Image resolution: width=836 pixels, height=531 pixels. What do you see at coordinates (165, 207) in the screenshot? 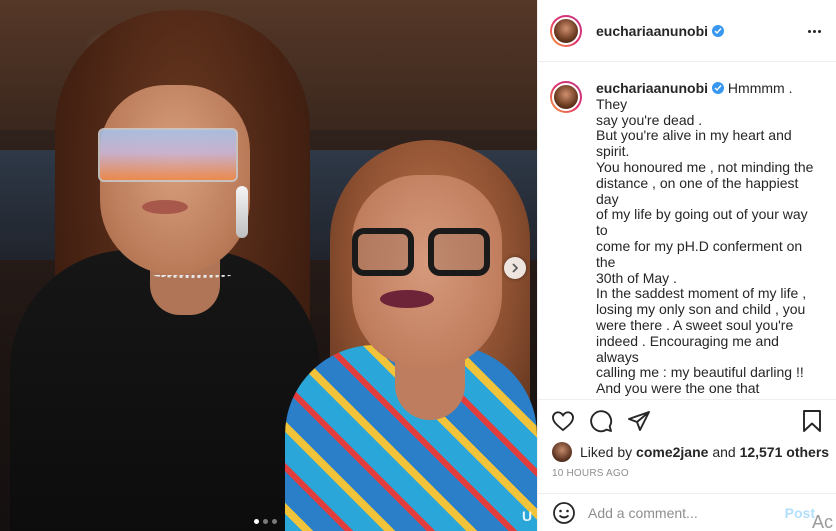
I see `woman-left-lips` at bounding box center [165, 207].